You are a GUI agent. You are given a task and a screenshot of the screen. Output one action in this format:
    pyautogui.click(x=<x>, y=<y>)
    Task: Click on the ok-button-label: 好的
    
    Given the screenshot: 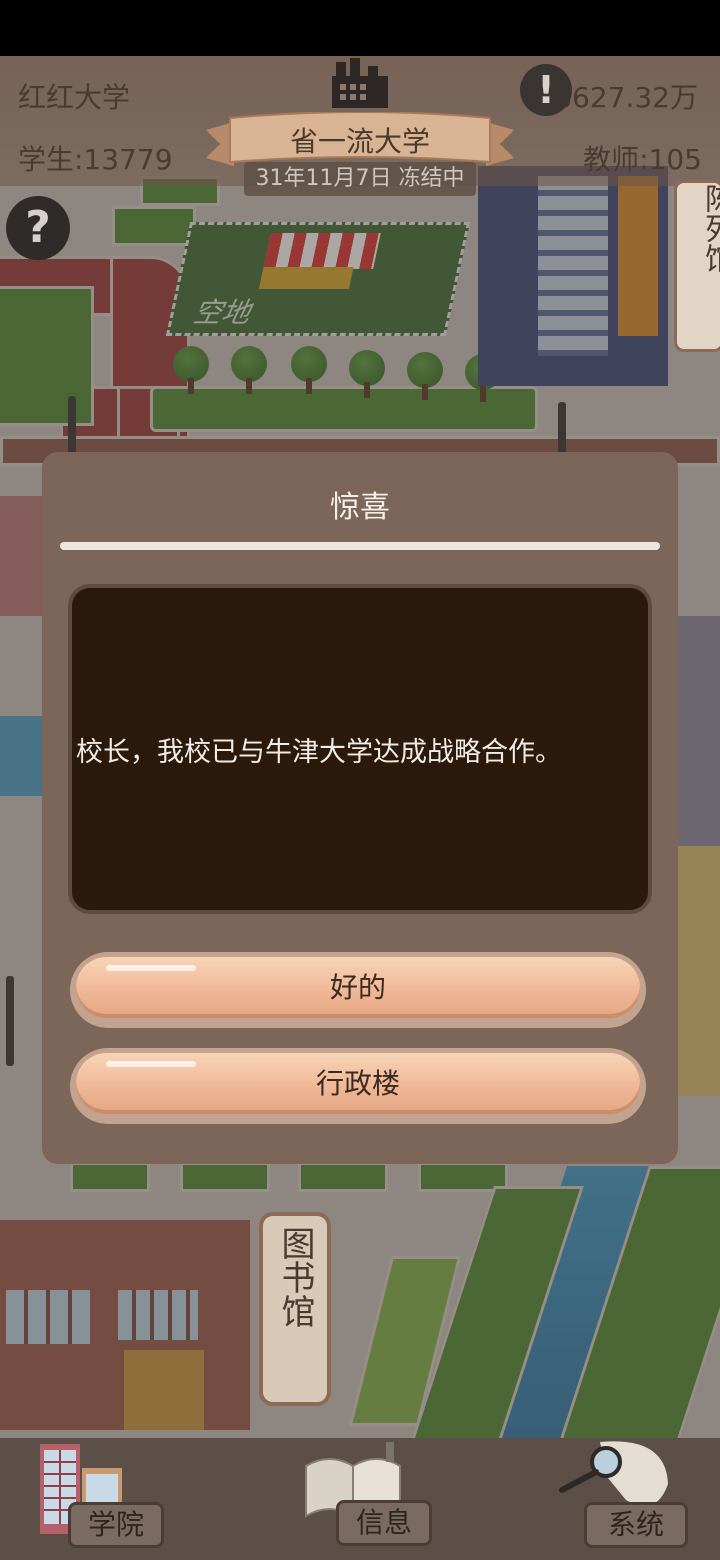 What is the action you would take?
    pyautogui.click(x=358, y=987)
    